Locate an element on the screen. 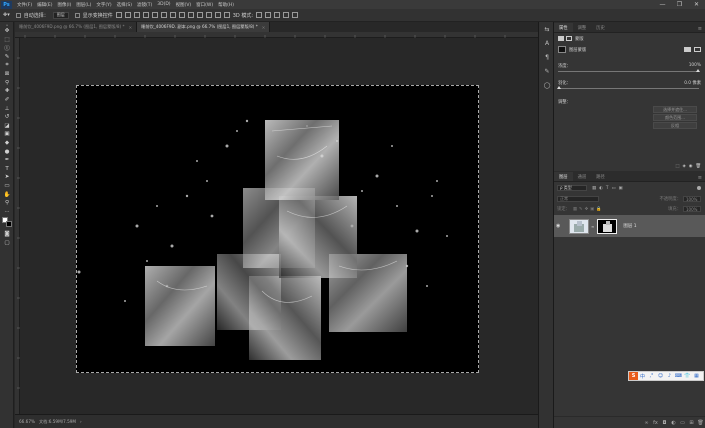 The width and height of the screenshot is (705, 428). ime-tools-icon: ▦ is located at coordinates (696, 376).